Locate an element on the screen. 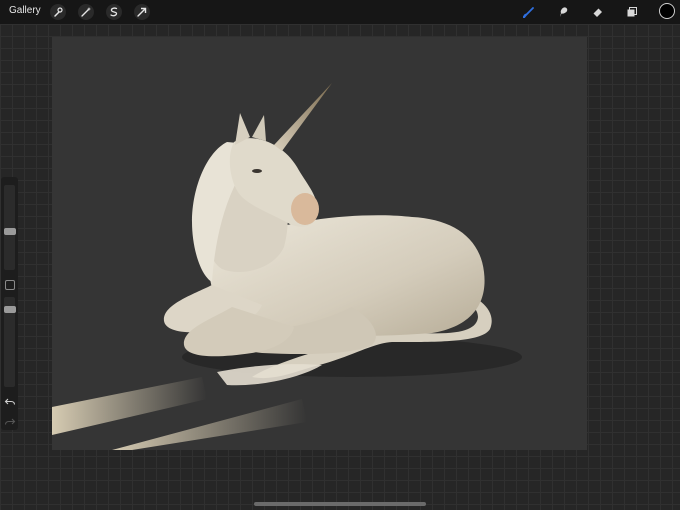  selection-icon is located at coordinates (114, 12).